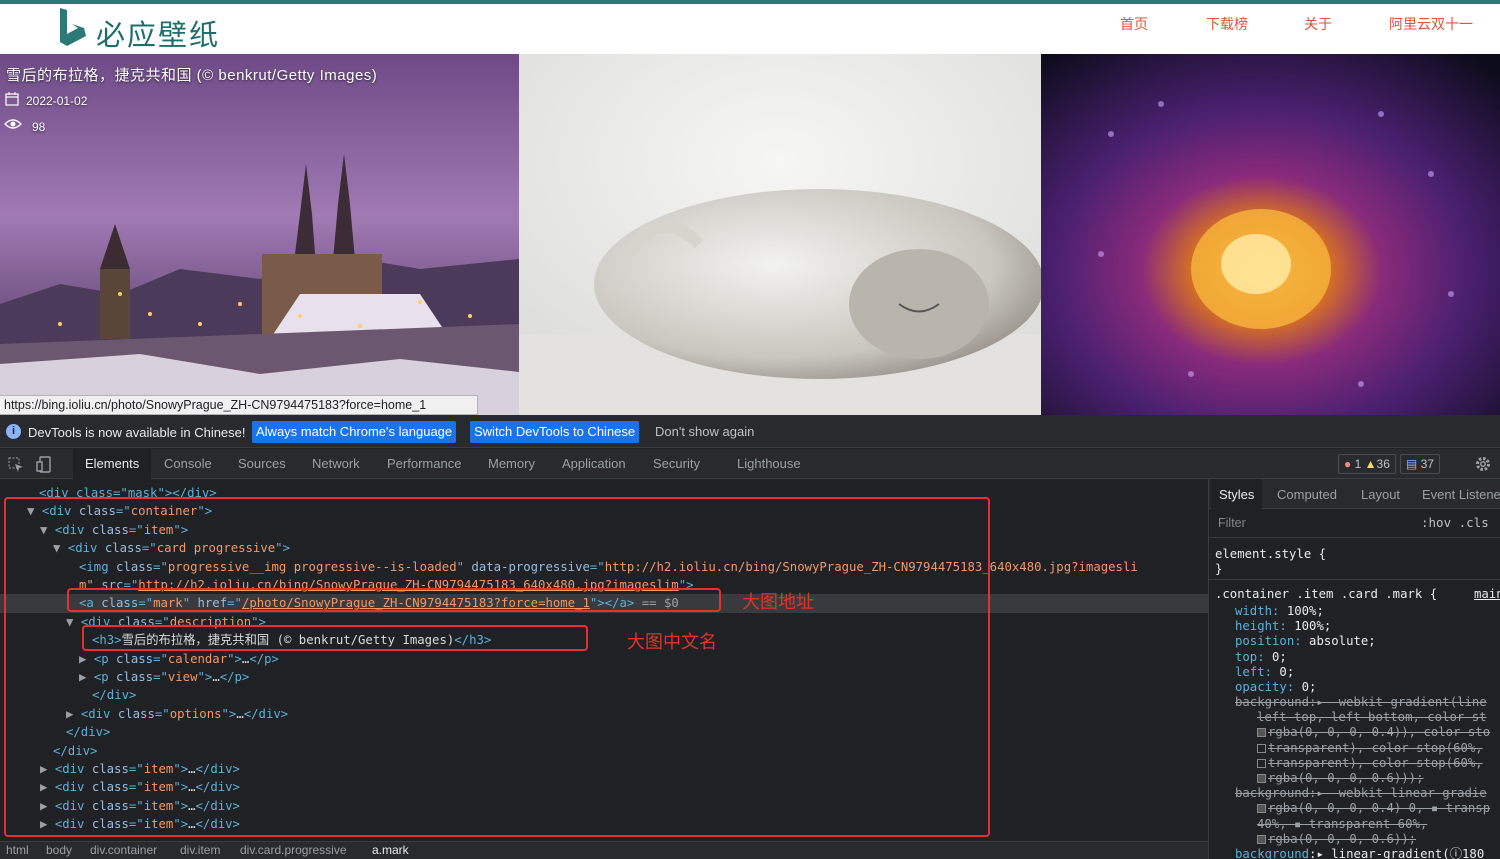 The image size is (1500, 859). What do you see at coordinates (1219, 569) in the screenshot?
I see `element-style-close: }` at bounding box center [1219, 569].